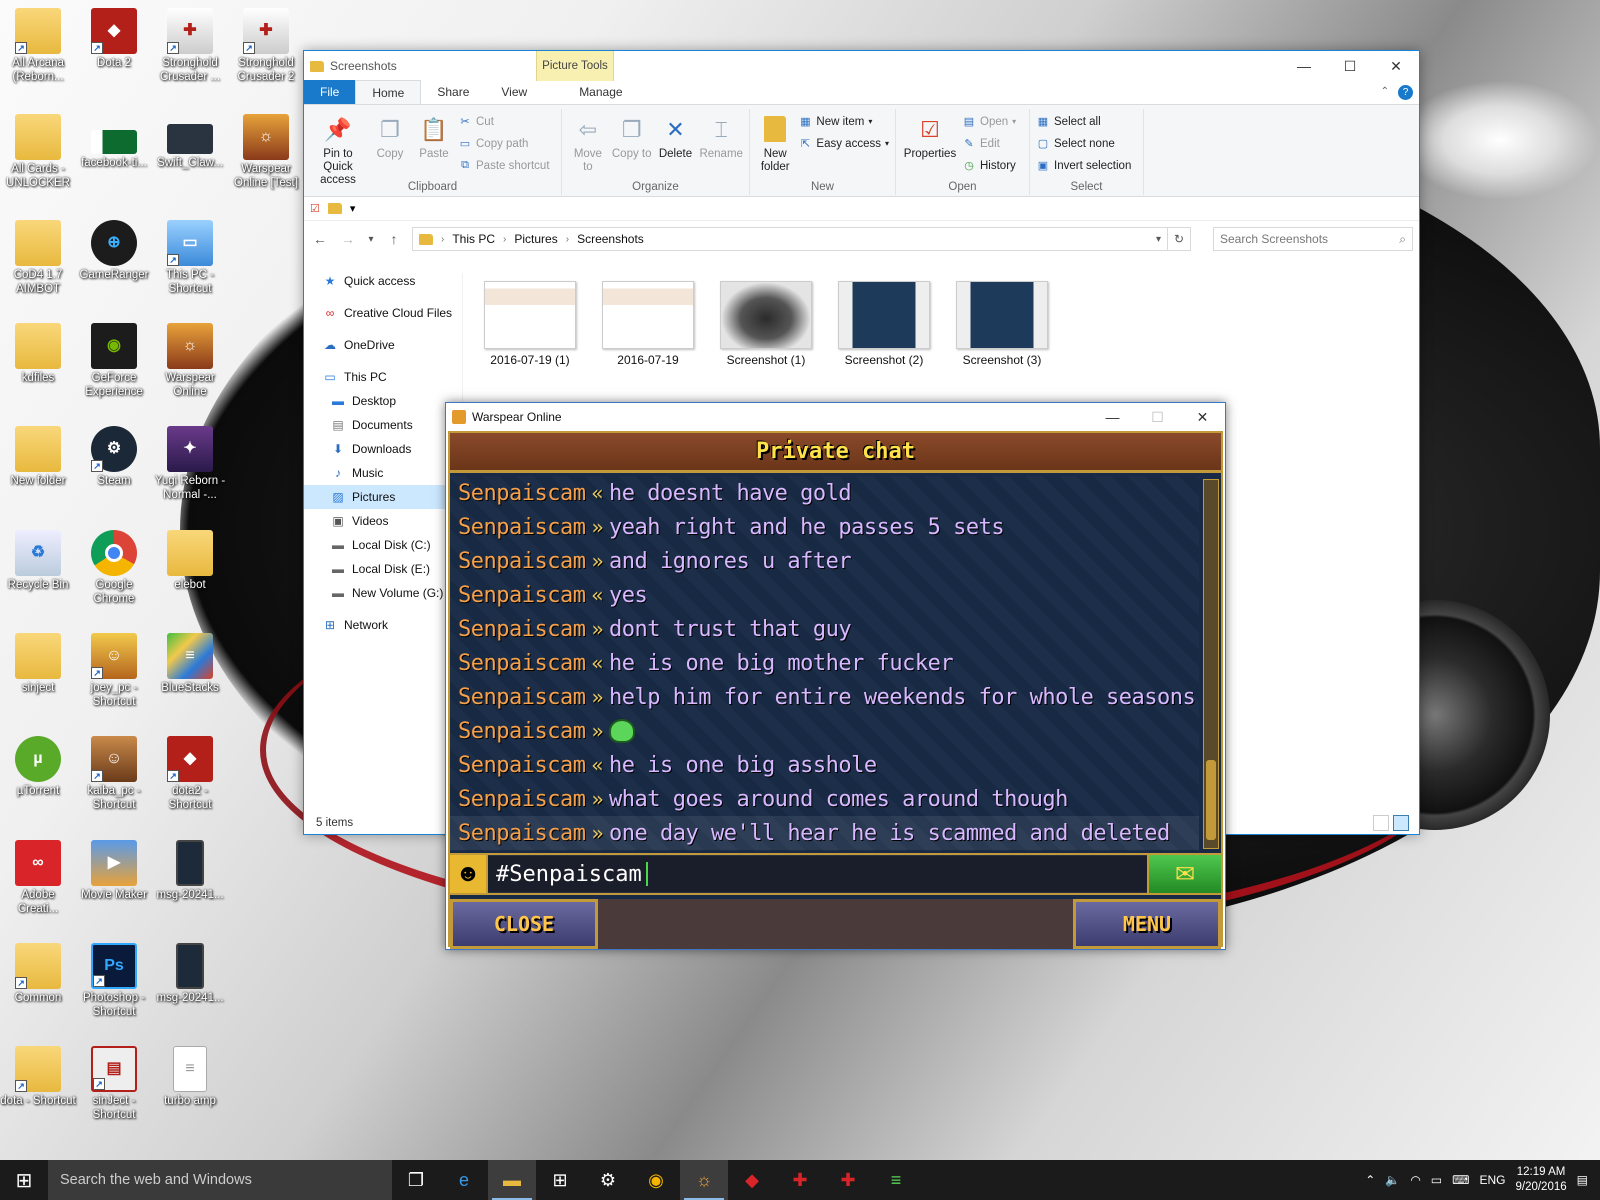 The width and height of the screenshot is (1600, 1200). Describe the element at coordinates (416, 1180) in the screenshot. I see `task-view-button: ❐` at that location.